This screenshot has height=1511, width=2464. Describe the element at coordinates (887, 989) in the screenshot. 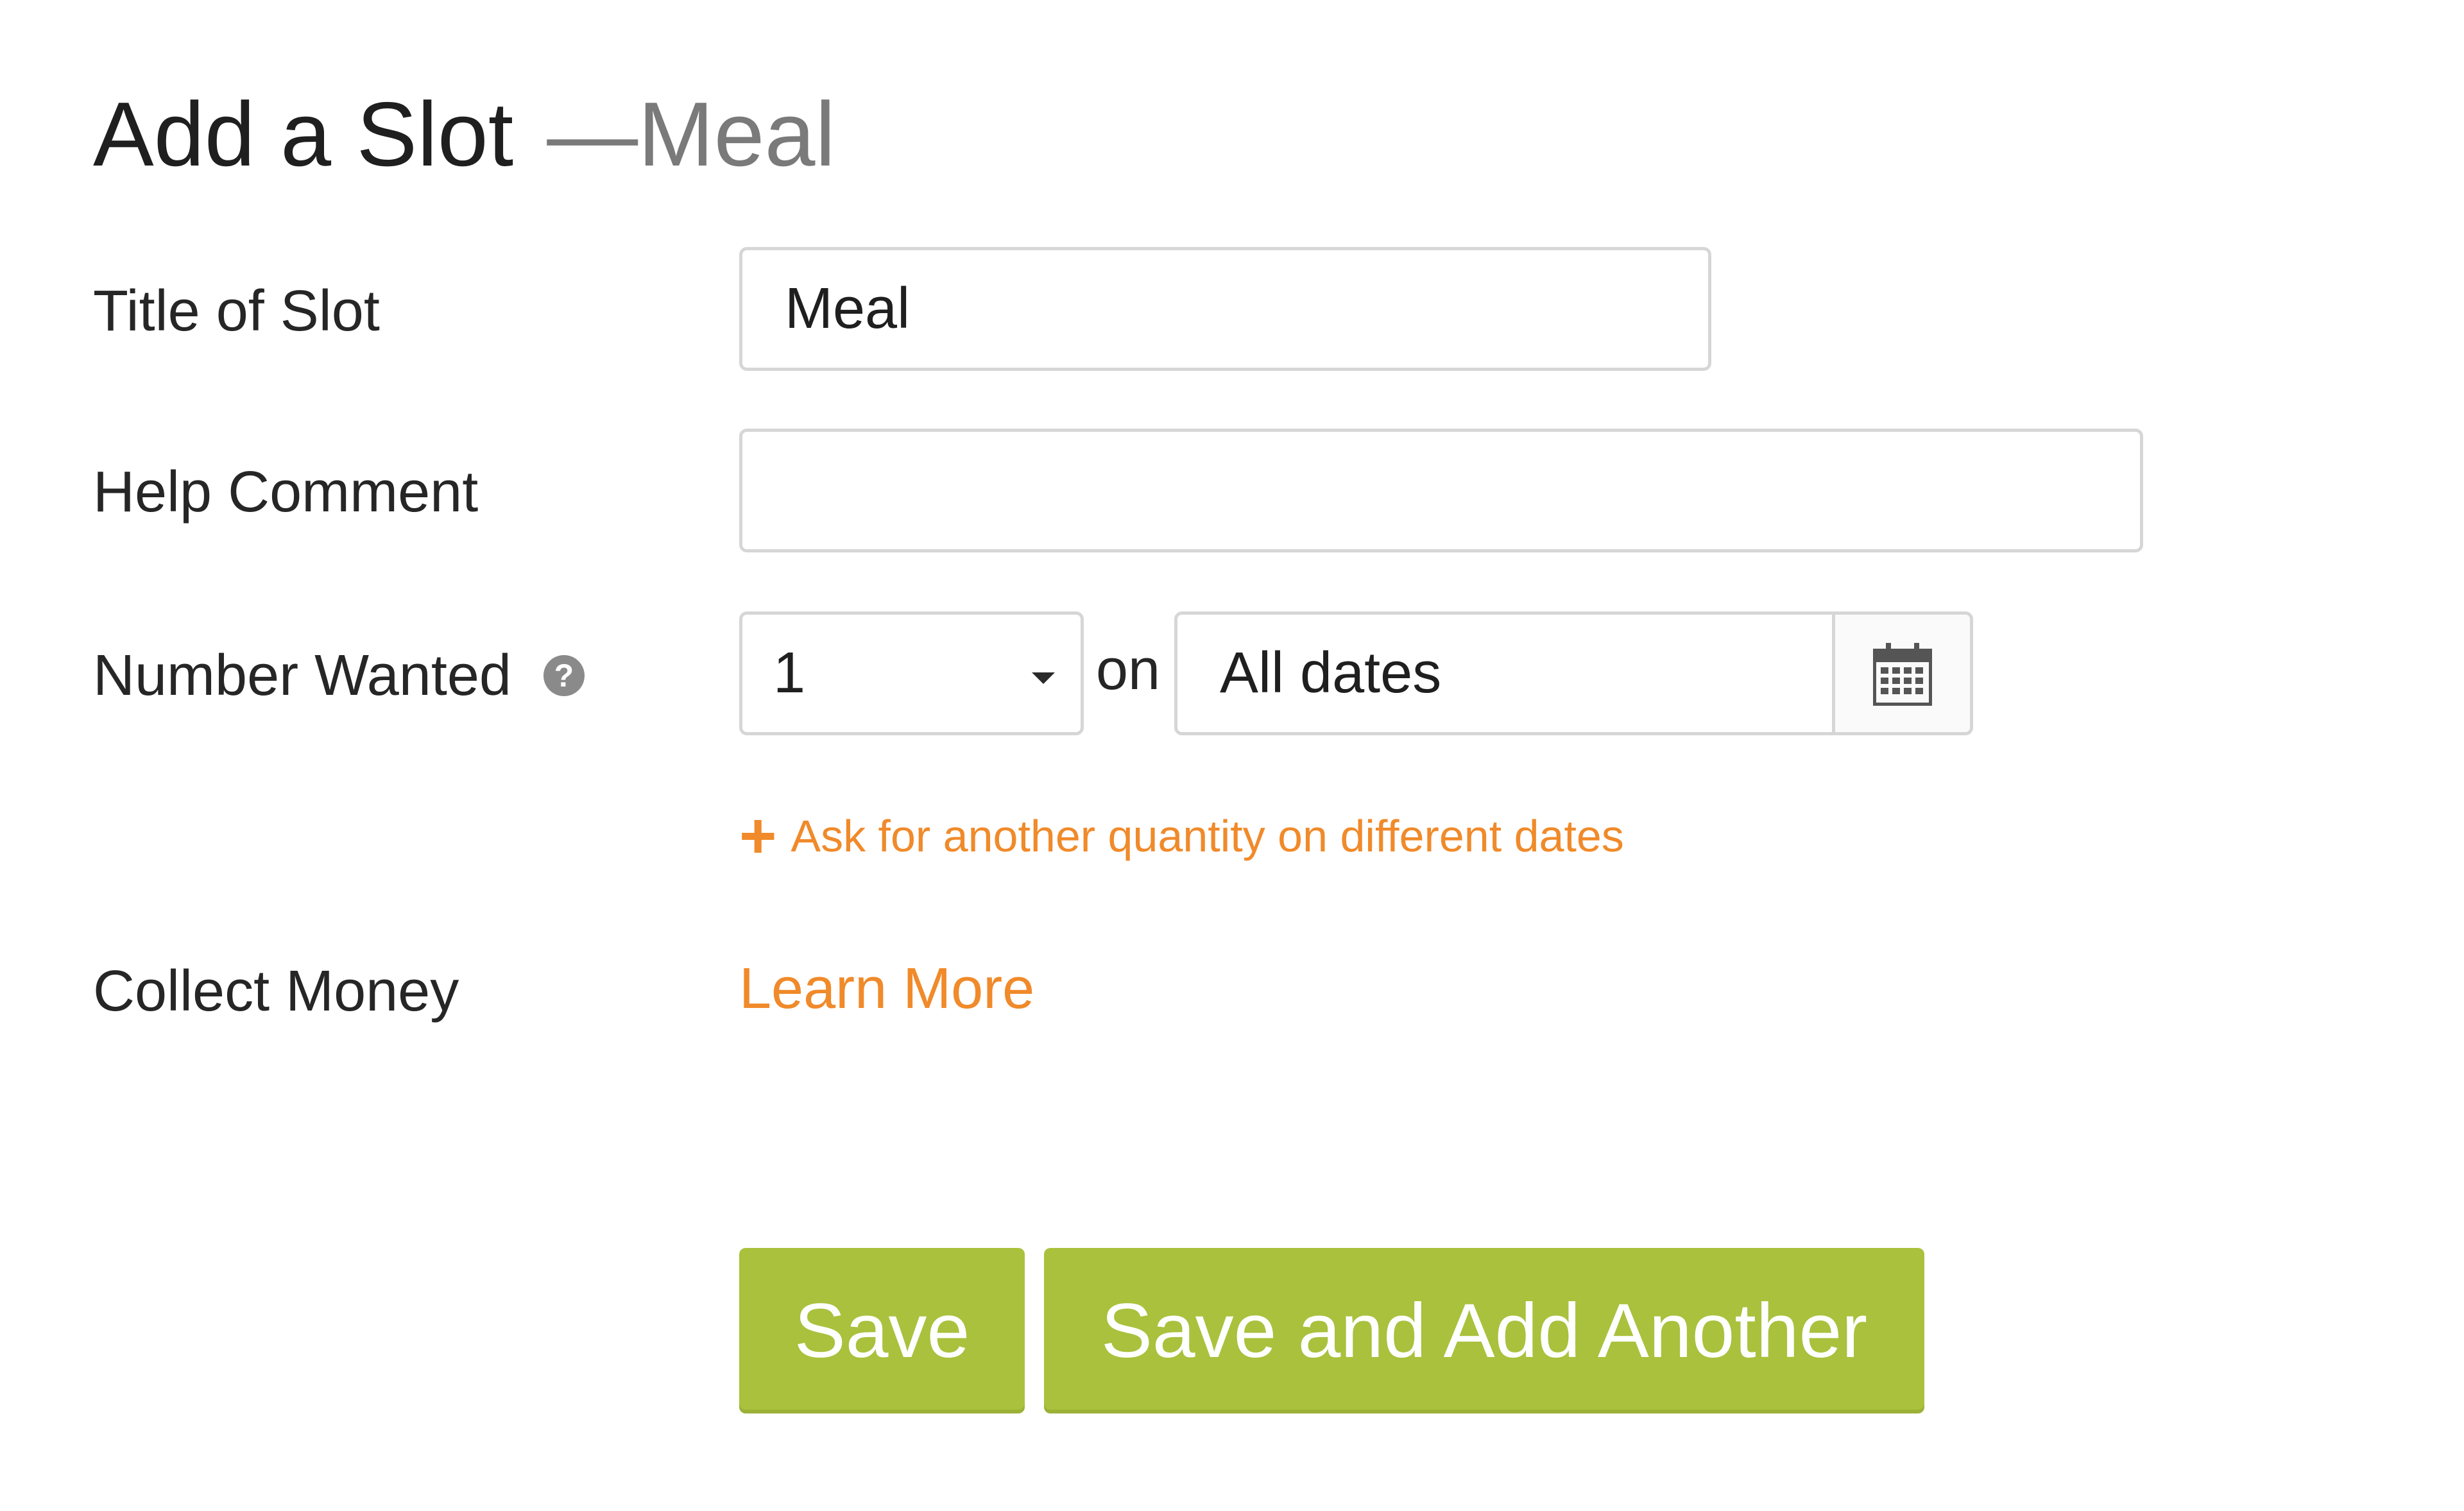

I see `learn-more-link: Learn More` at that location.